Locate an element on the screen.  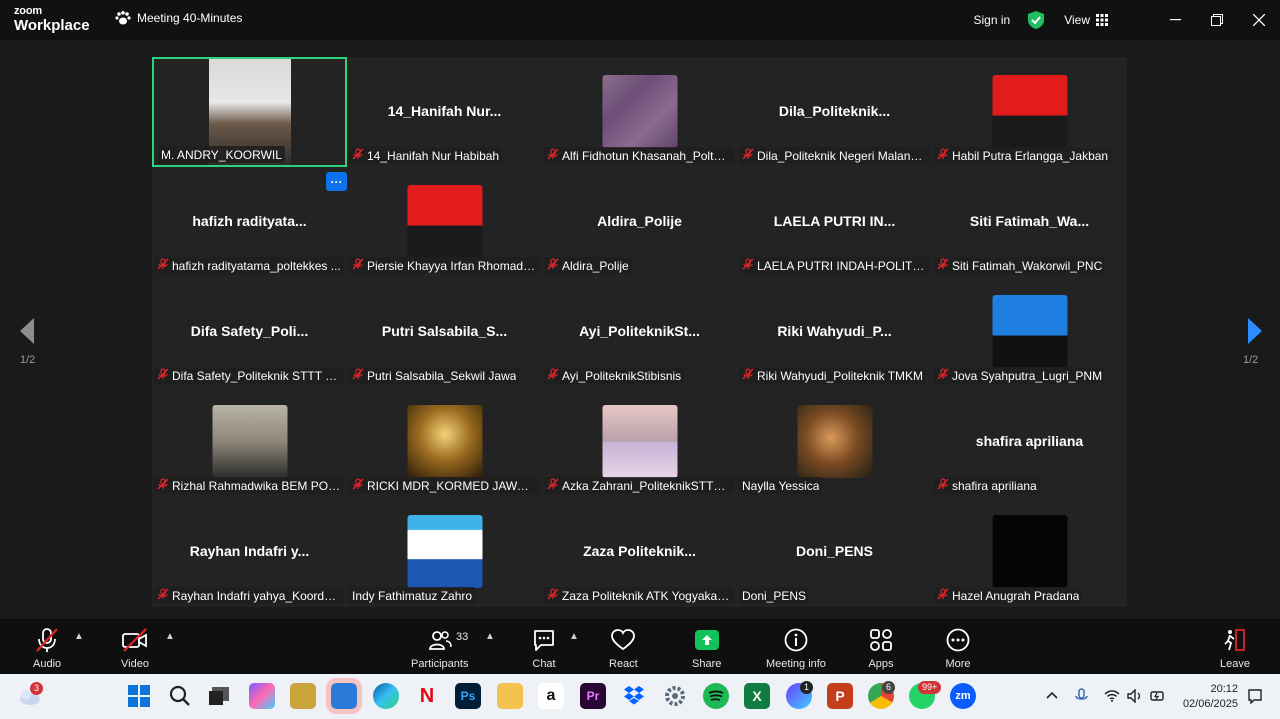
participant-tile: shafira apriliana shafira apriliana is located at coordinates (1029, 442).